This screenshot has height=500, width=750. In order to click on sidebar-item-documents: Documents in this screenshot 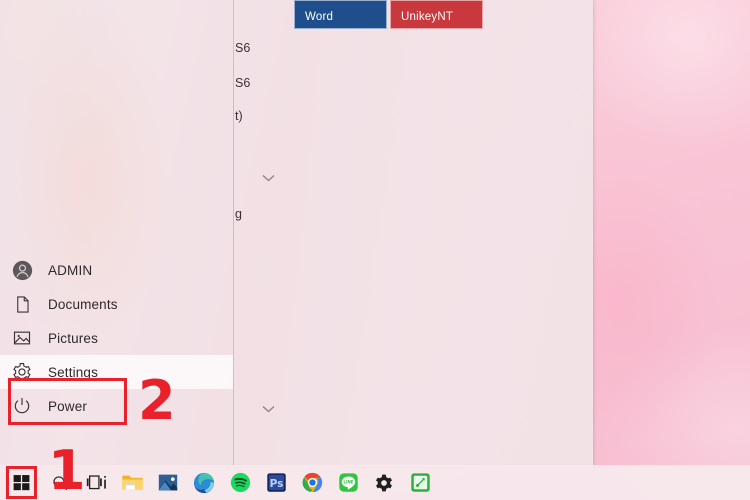, I will do `click(116, 304)`.